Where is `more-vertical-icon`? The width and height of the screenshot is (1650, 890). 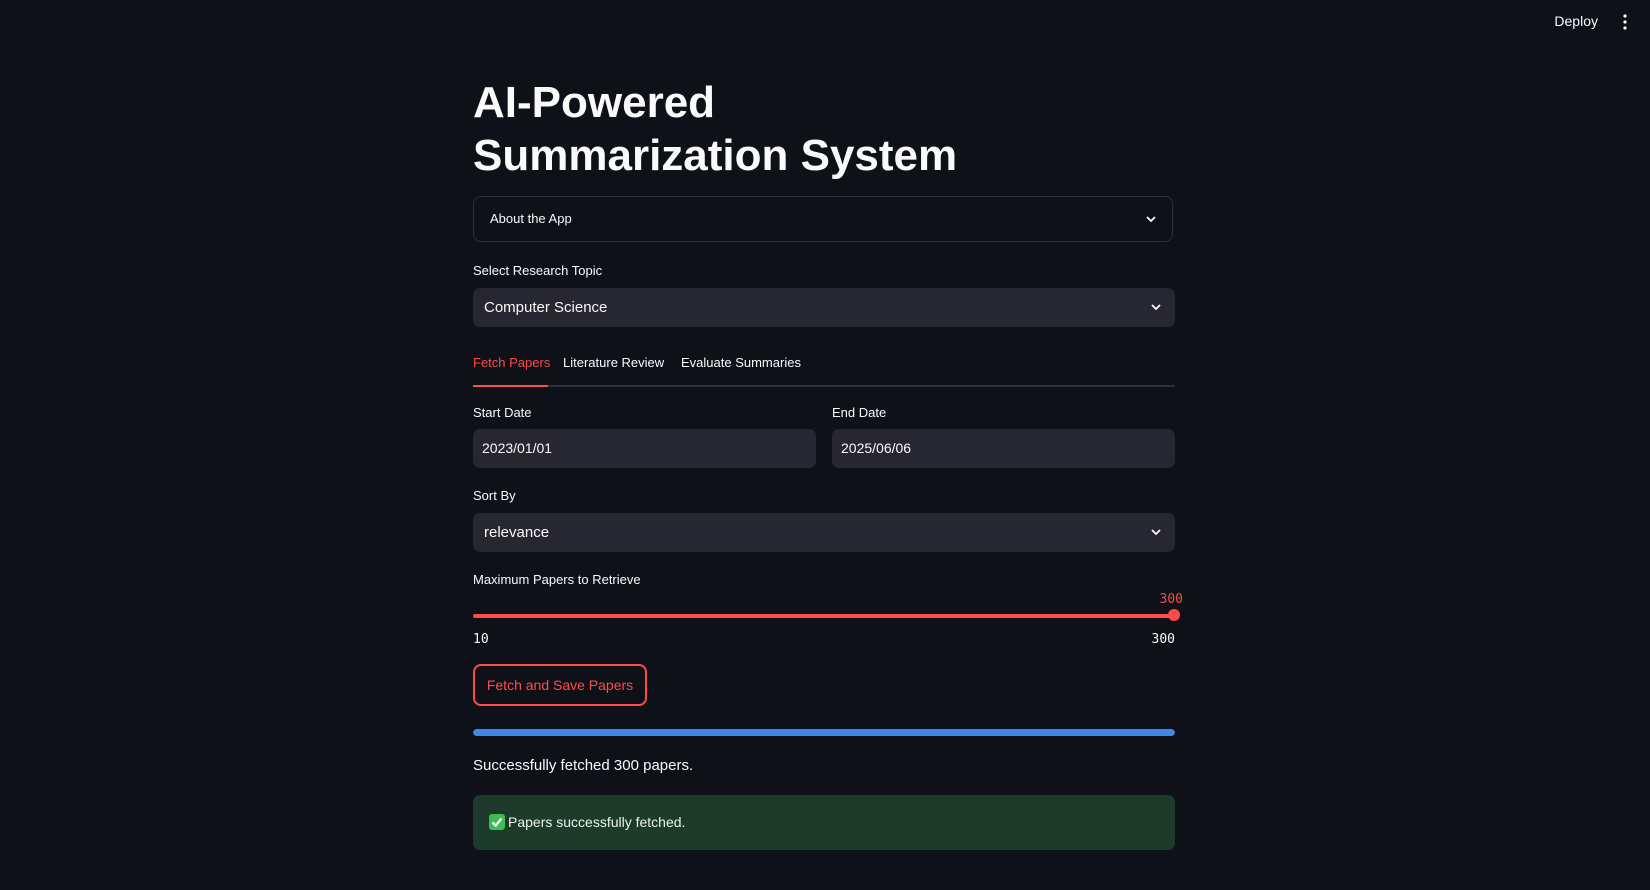
more-vertical-icon is located at coordinates (1625, 22).